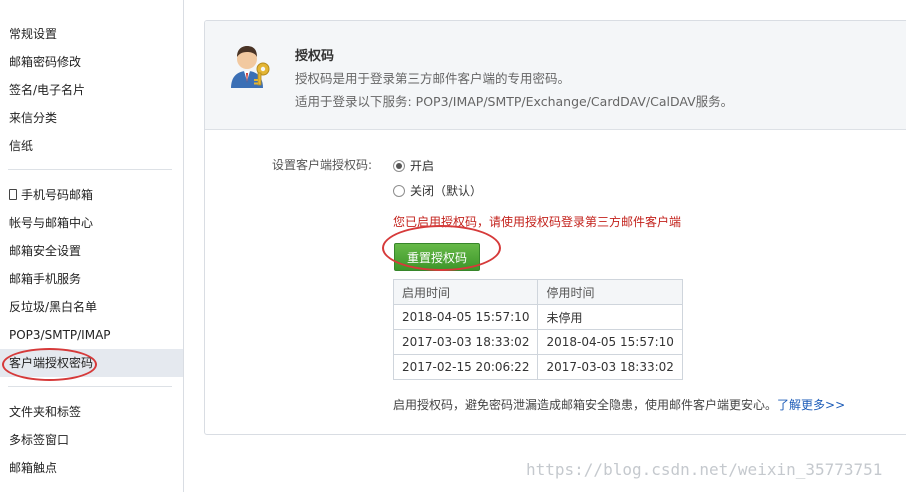  I want to click on sidebar-item-label: 常规设置, so click(33, 34).